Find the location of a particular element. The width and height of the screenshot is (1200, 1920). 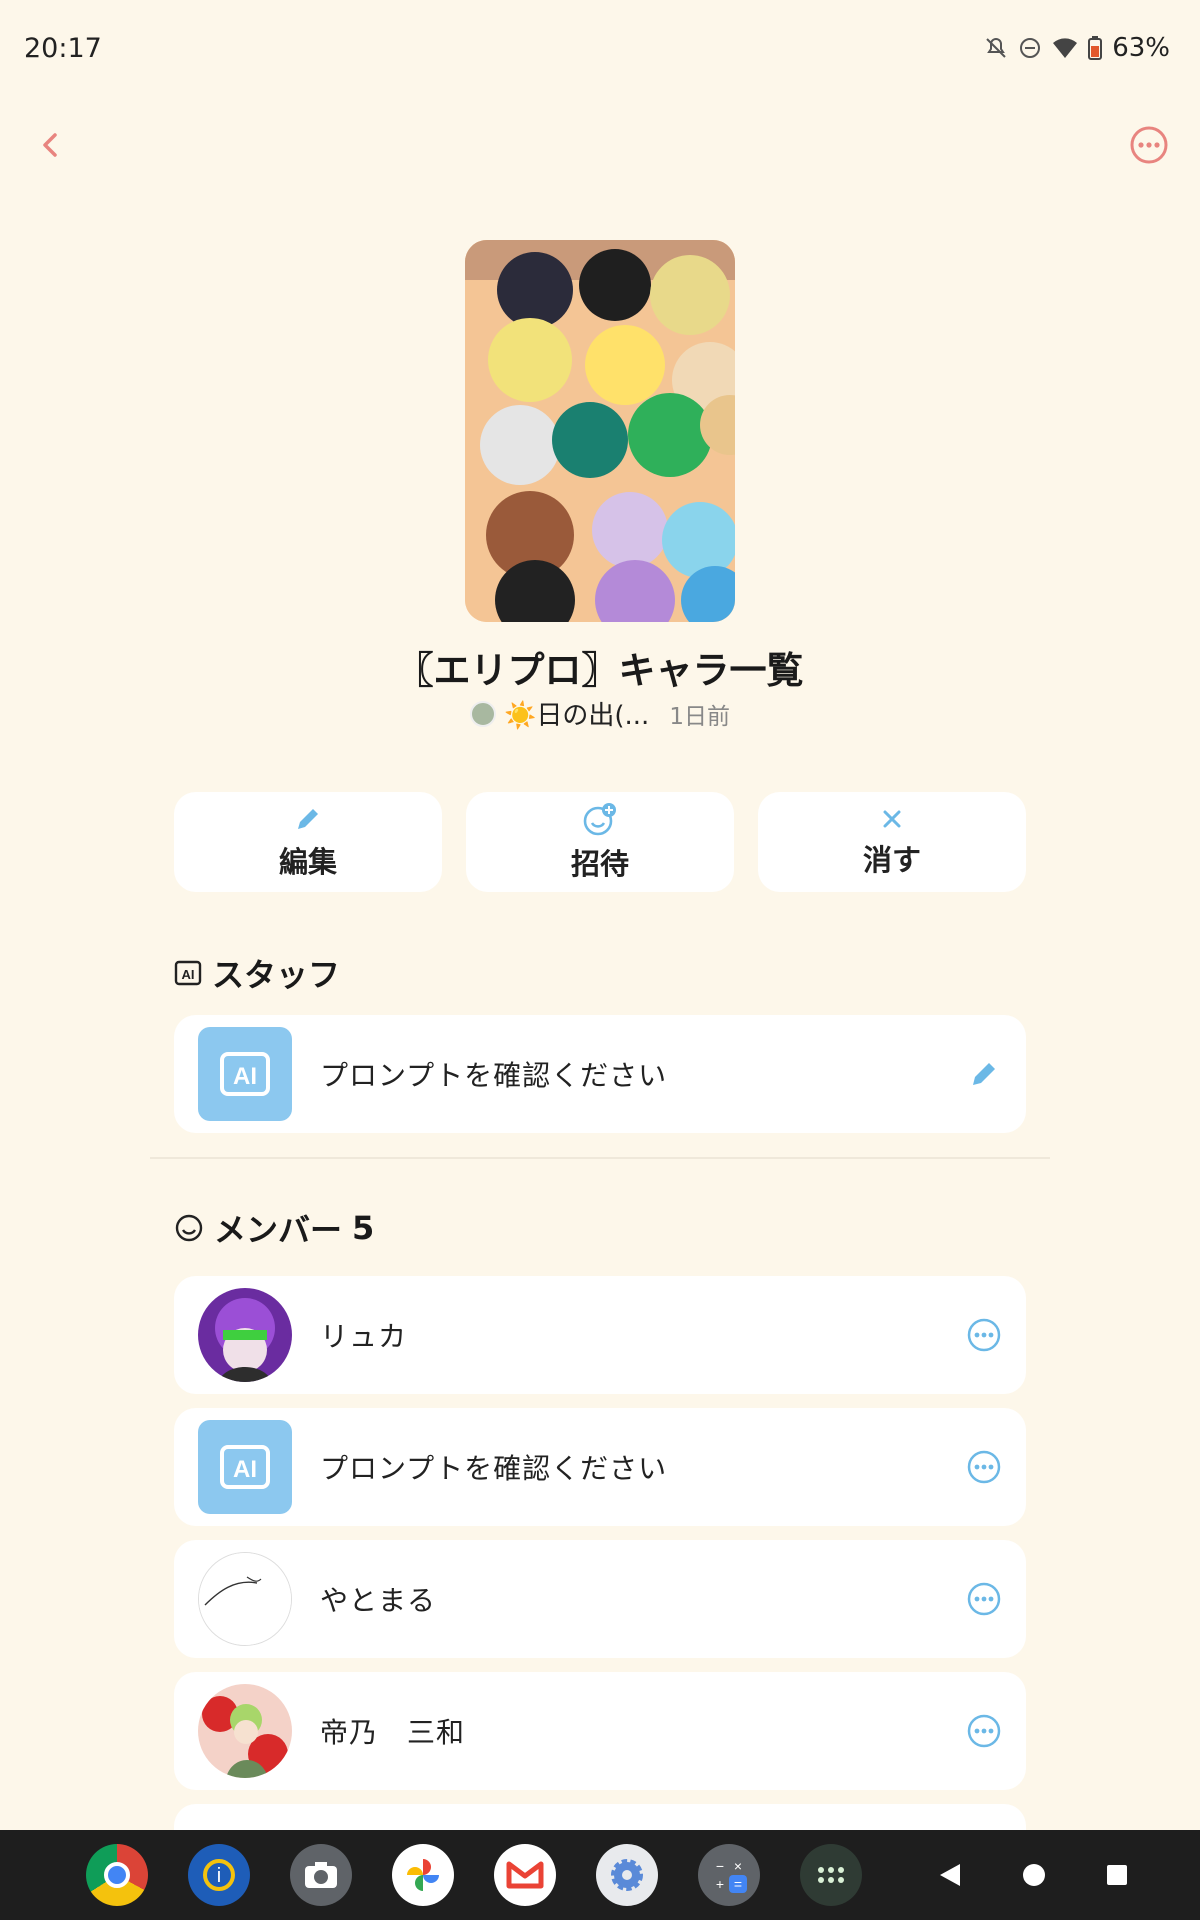

chevron-left-icon is located at coordinates (51, 145).